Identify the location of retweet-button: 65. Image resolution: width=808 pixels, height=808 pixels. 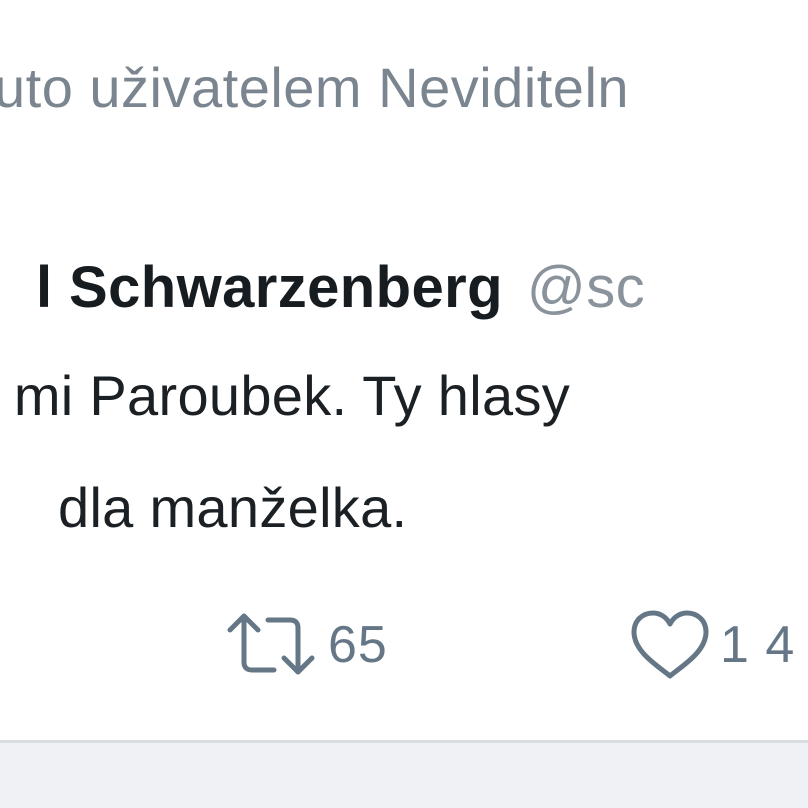
(305, 645).